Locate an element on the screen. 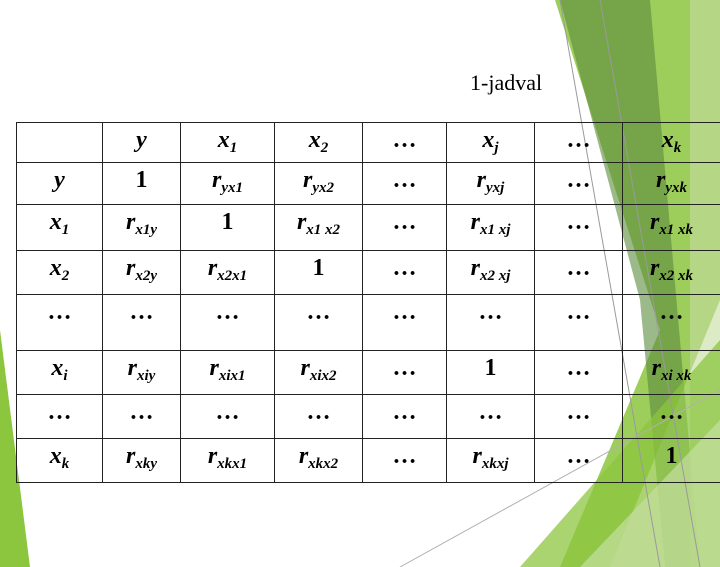 The image size is (720, 567). cell-subscript: k is located at coordinates (677, 148).